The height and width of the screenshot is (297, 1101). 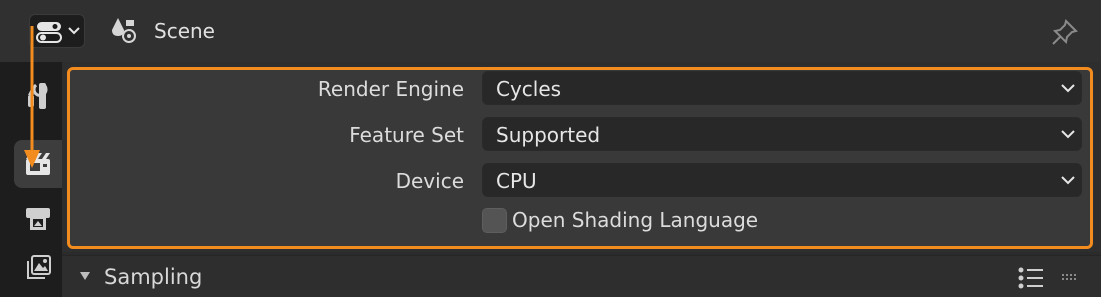 I want to click on device-value: CPU, so click(x=516, y=181).